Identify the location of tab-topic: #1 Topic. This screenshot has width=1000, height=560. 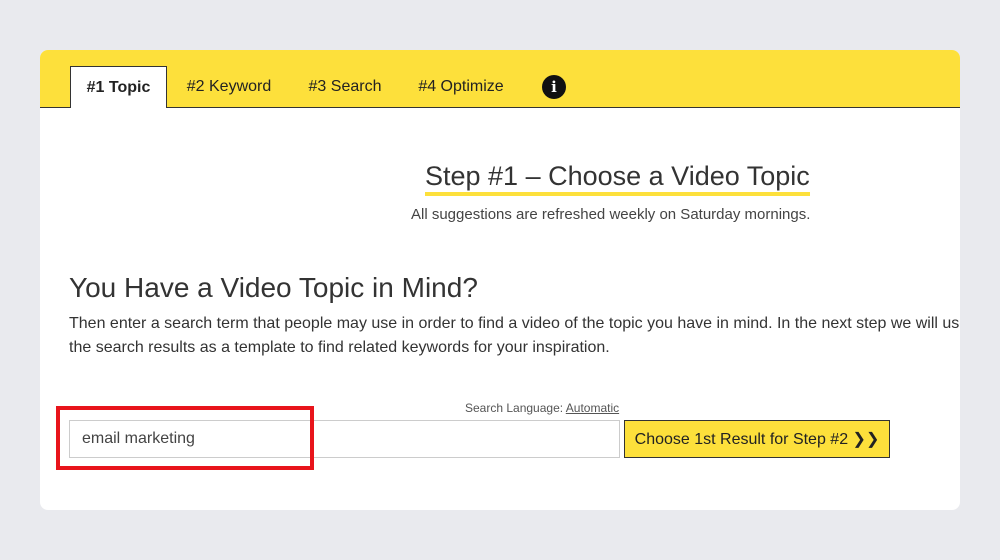
(118, 87).